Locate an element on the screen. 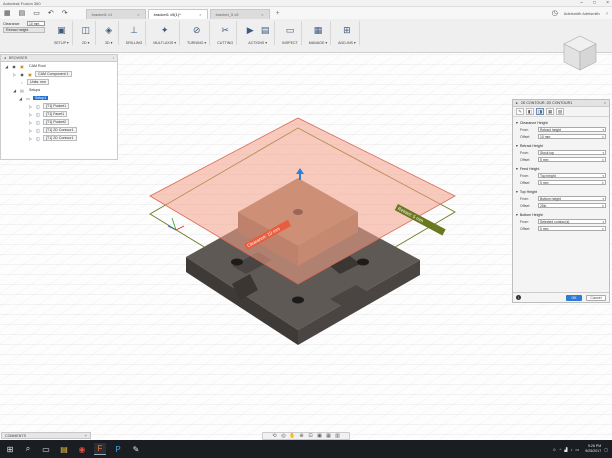 The image size is (612, 458). user-name: Adelsmith Adelsmith is located at coordinates (582, 13).